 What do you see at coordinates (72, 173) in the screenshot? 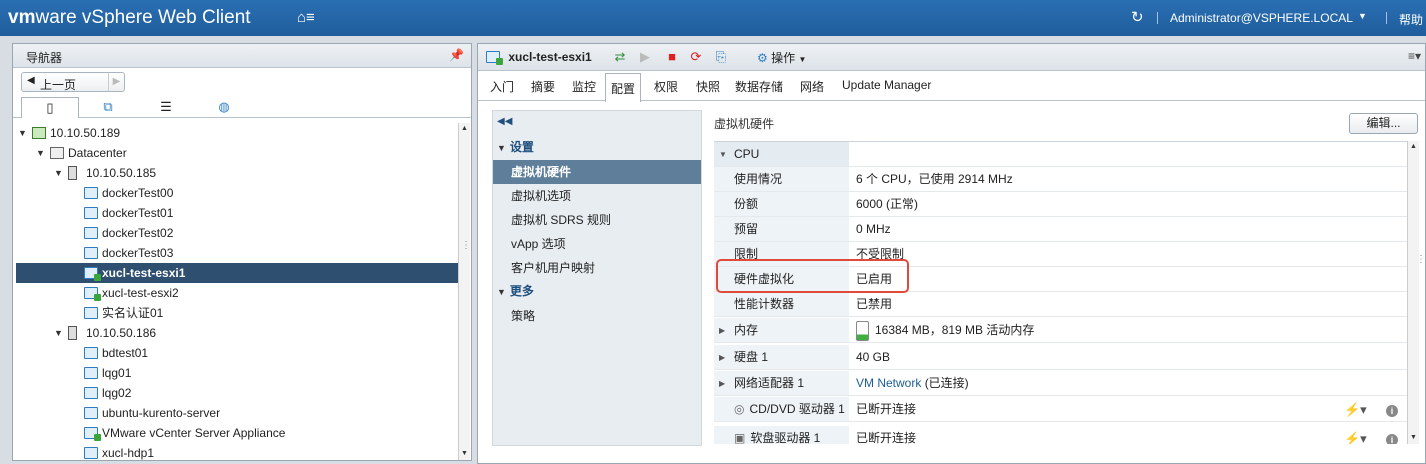
I see `host-icon` at bounding box center [72, 173].